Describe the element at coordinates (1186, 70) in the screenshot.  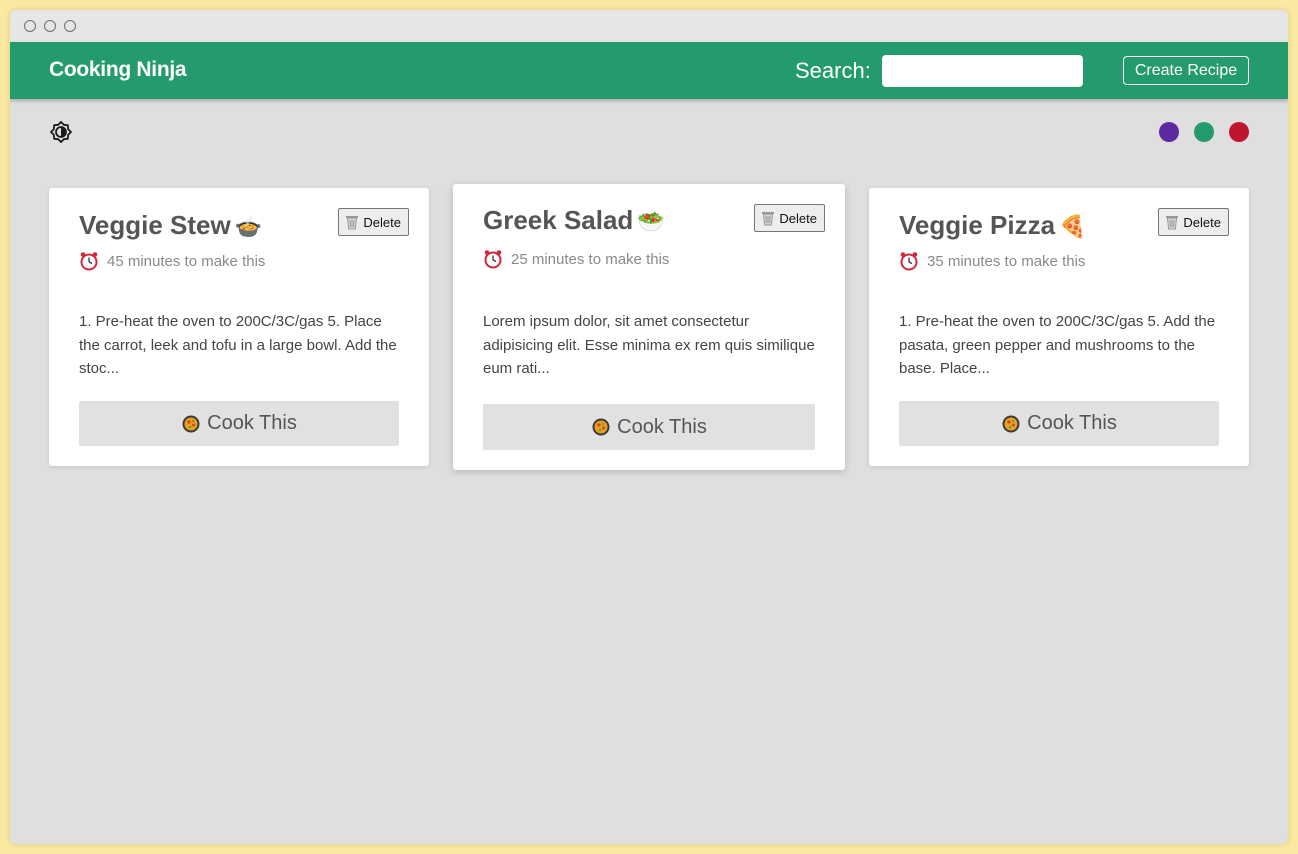
I see `create-recipe-button: Create Recipe` at that location.